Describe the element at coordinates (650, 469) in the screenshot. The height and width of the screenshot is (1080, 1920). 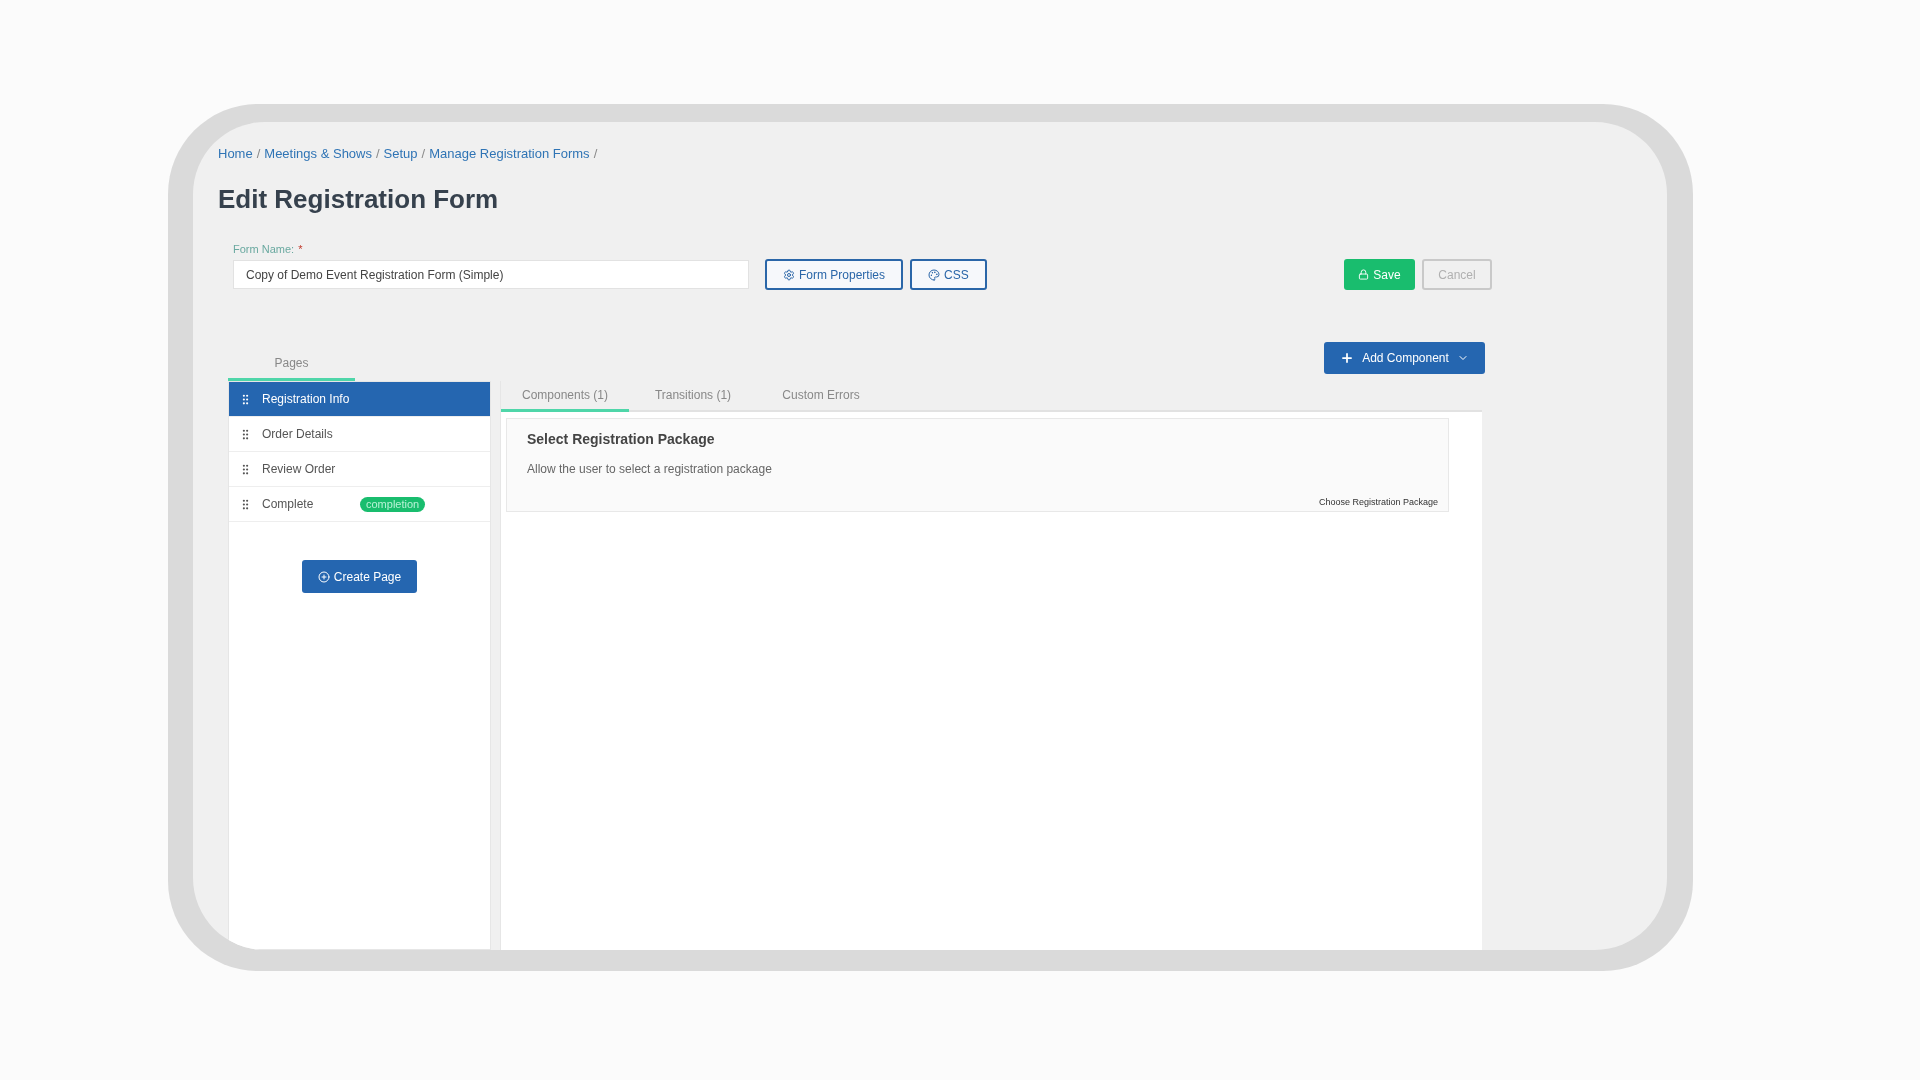
I see `component-description: Allow the user to select a registration package` at that location.